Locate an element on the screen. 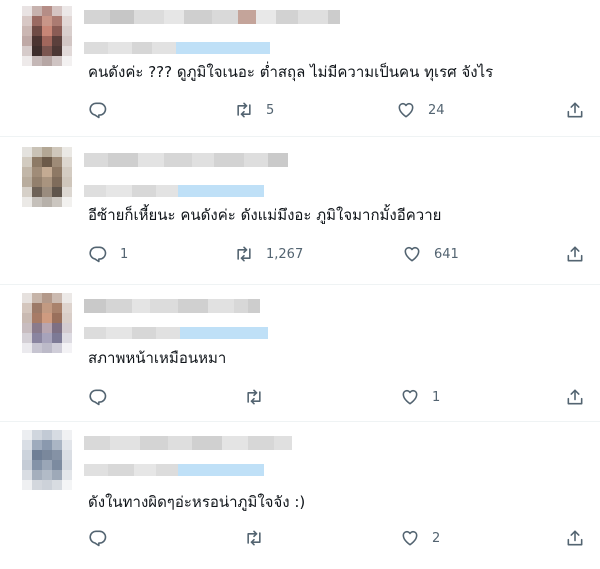 This screenshot has height=569, width=600. like-button: 24 is located at coordinates (420, 110).